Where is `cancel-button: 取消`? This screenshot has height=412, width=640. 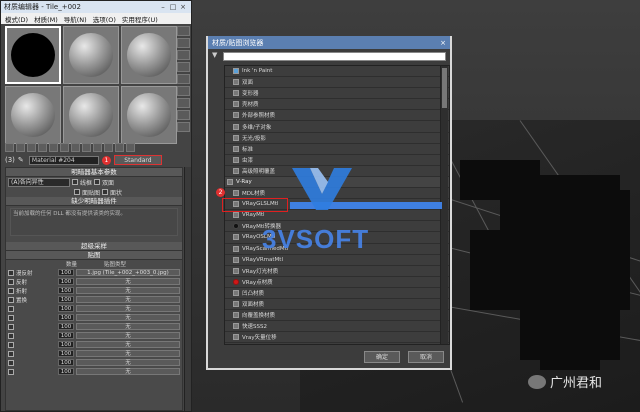
cancel-button: 取消 is located at coordinates (426, 357).